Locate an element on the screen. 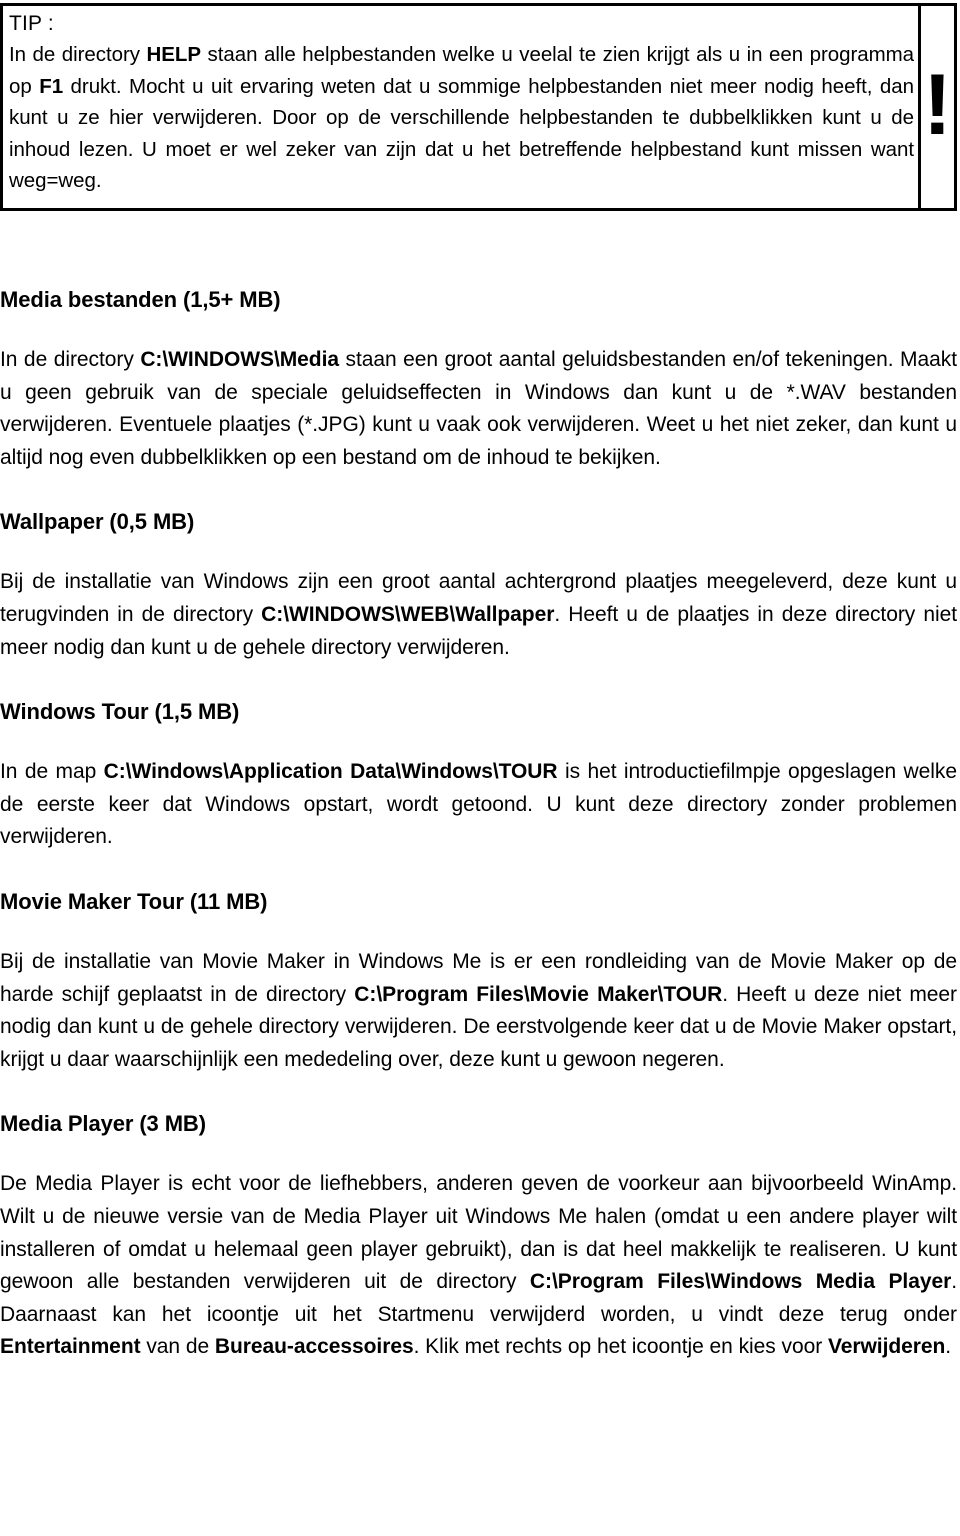 Image resolution: width=960 pixels, height=1536 pixels. tip-icon-cell: ! is located at coordinates (937, 107).